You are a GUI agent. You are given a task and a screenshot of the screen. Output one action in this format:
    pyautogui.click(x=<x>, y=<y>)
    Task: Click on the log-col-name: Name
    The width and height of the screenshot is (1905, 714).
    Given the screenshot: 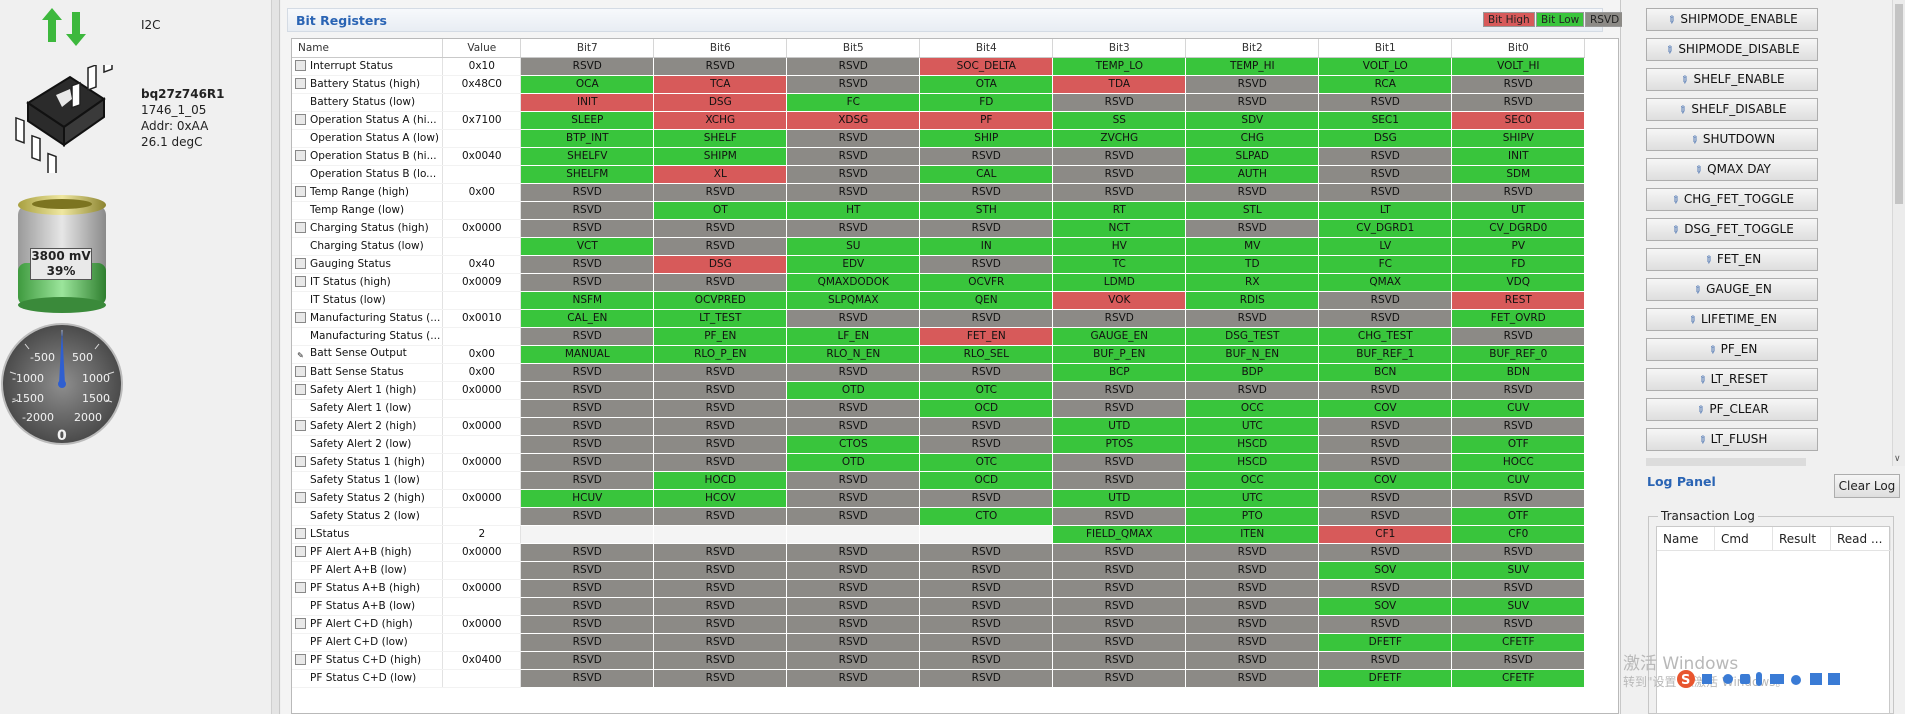 What is the action you would take?
    pyautogui.click(x=1686, y=539)
    